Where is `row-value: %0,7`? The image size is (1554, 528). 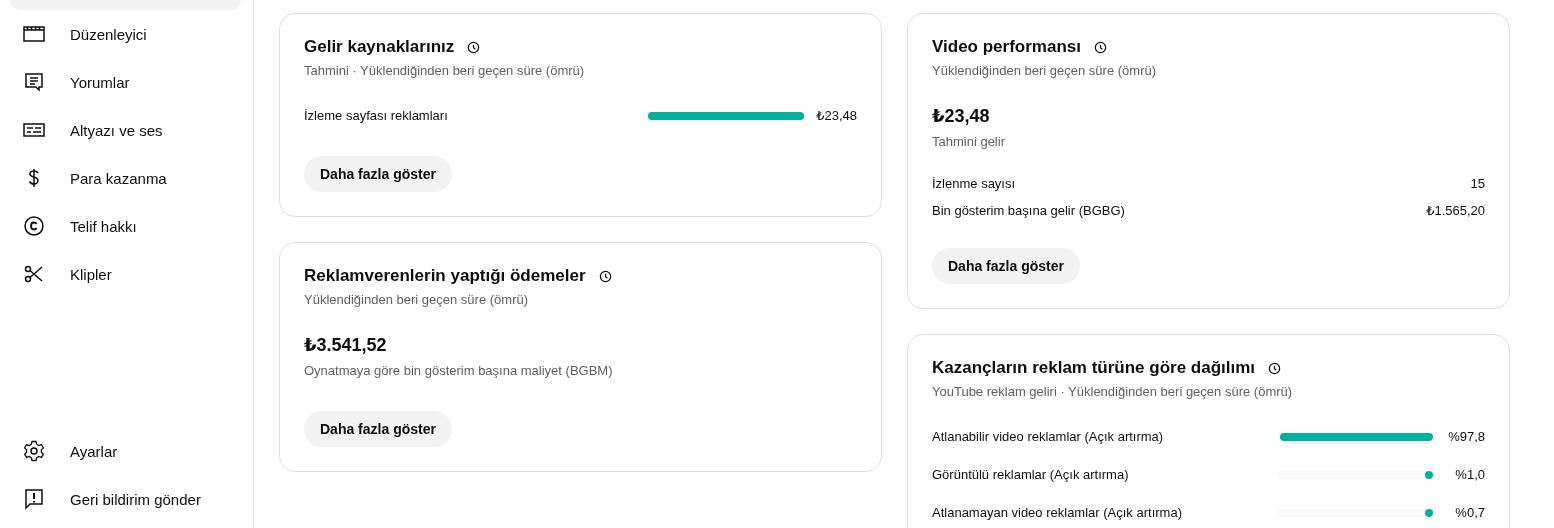 row-value: %0,7 is located at coordinates (1469, 512).